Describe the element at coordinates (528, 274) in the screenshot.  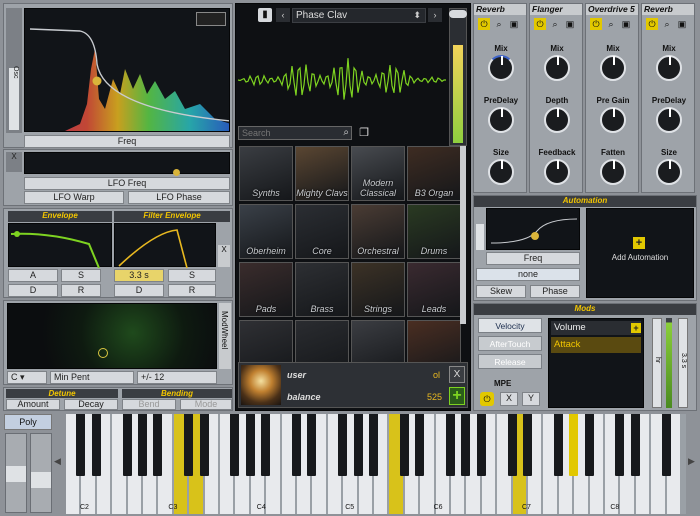
I see `automation-source-select: none` at that location.